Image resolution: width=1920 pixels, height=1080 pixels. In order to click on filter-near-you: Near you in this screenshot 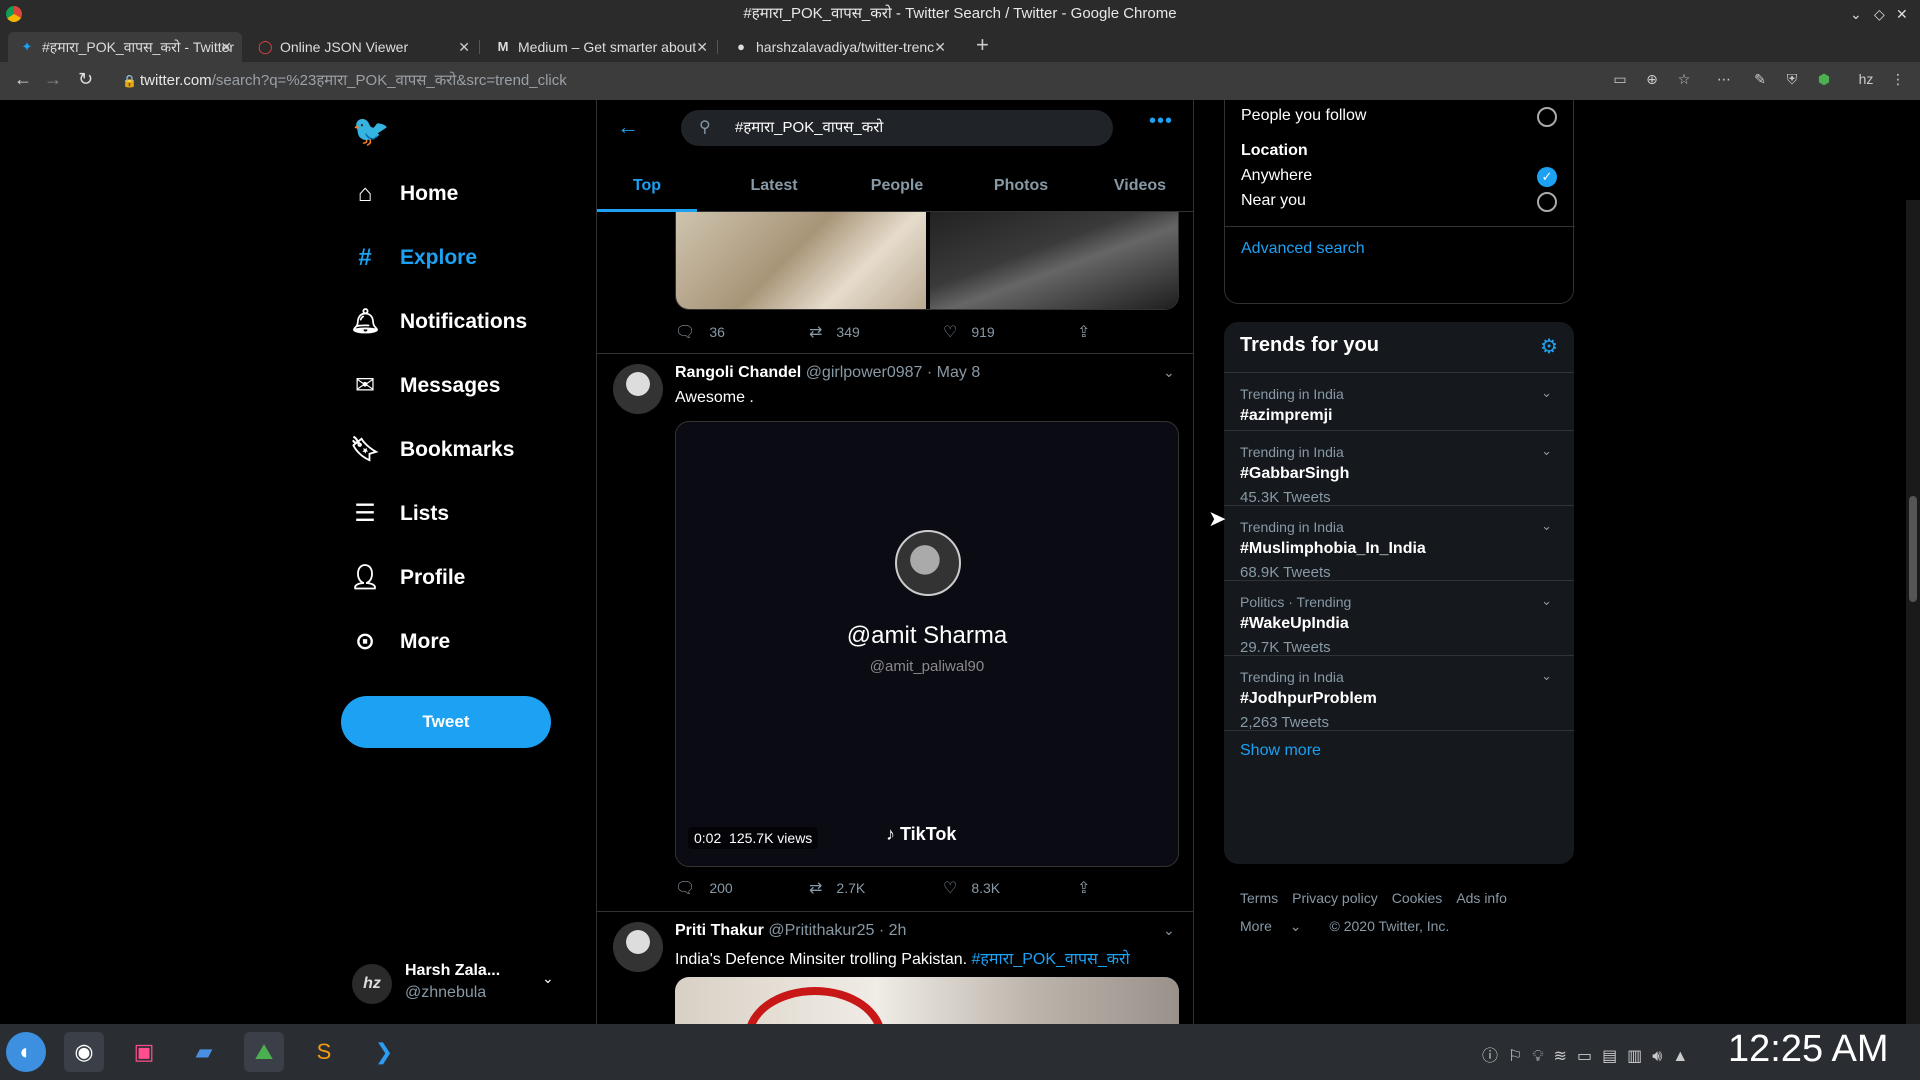, I will do `click(1399, 202)`.